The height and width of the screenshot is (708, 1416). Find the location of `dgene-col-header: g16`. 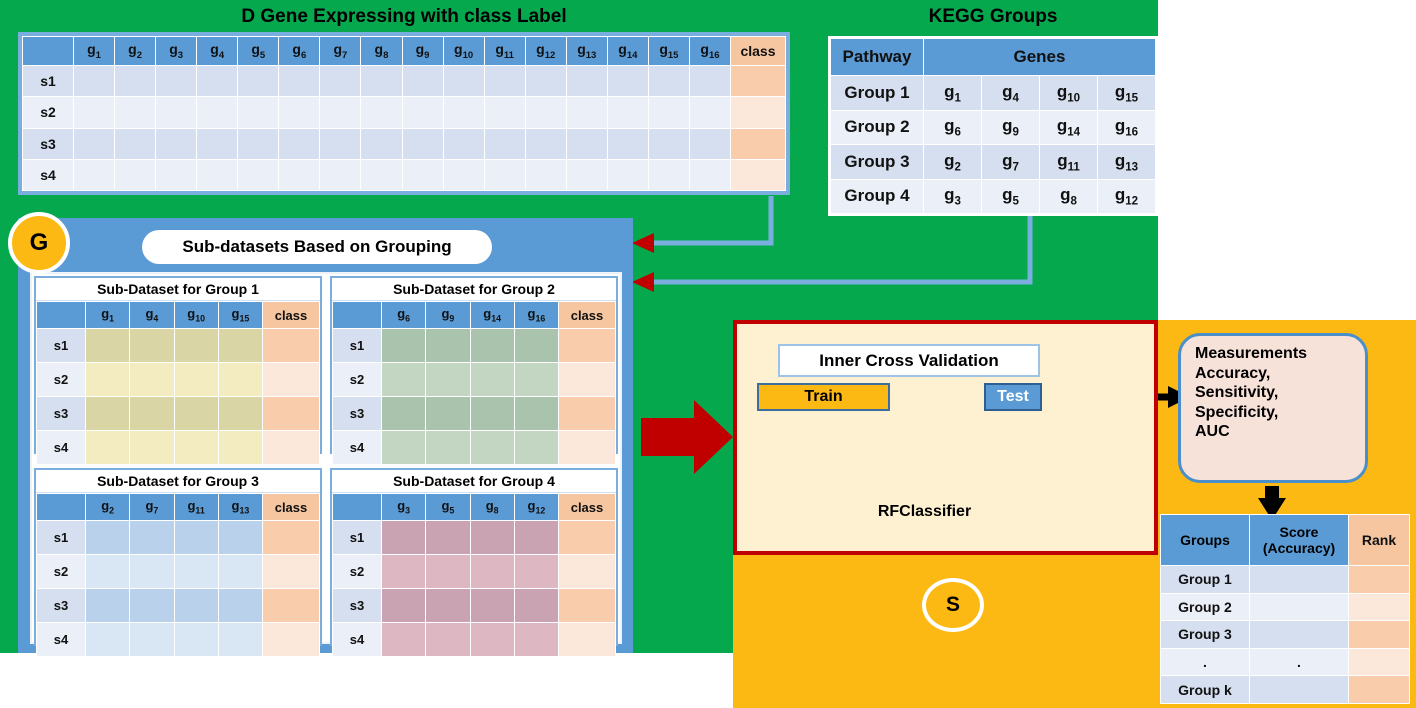

dgene-col-header: g16 is located at coordinates (710, 51).